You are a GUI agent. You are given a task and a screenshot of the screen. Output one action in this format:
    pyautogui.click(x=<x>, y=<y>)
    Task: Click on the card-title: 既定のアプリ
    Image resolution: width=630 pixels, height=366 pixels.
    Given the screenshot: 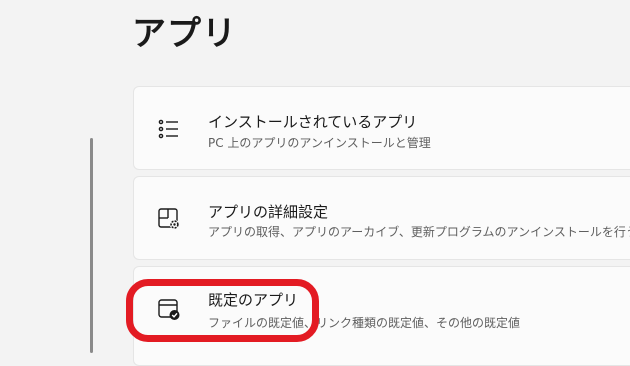 What is the action you would take?
    pyautogui.click(x=253, y=300)
    